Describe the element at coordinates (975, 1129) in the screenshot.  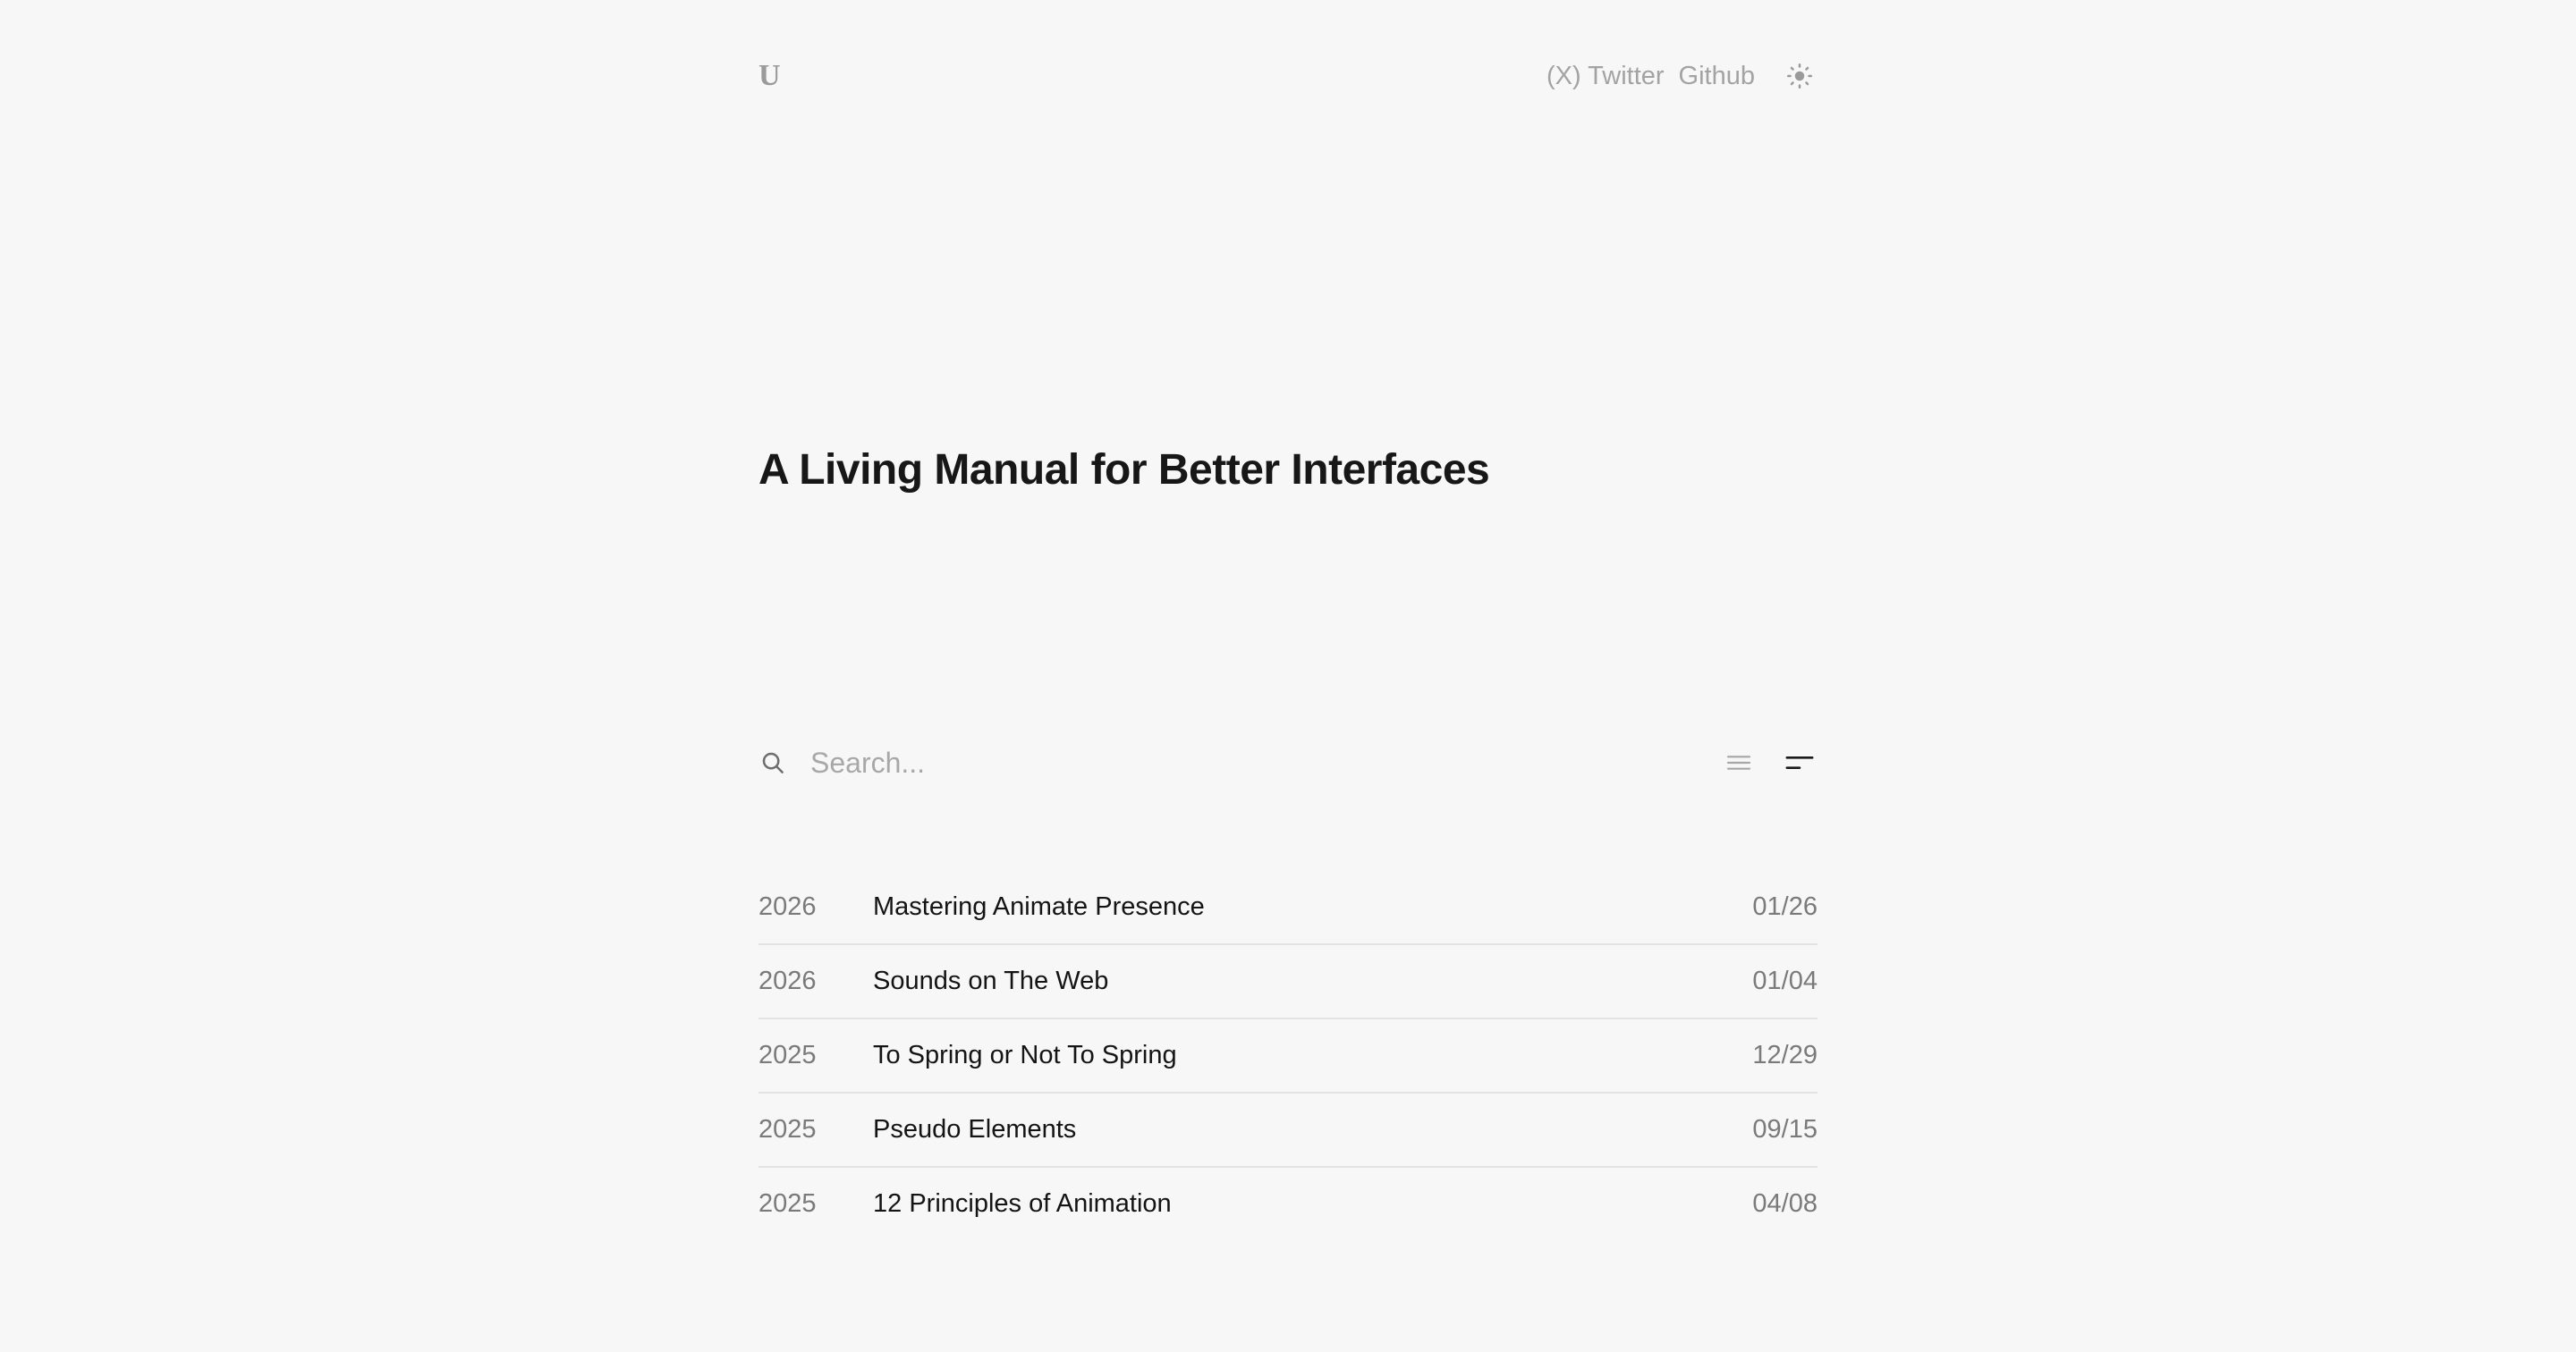
I see `post-title: Pseudo Elements` at that location.